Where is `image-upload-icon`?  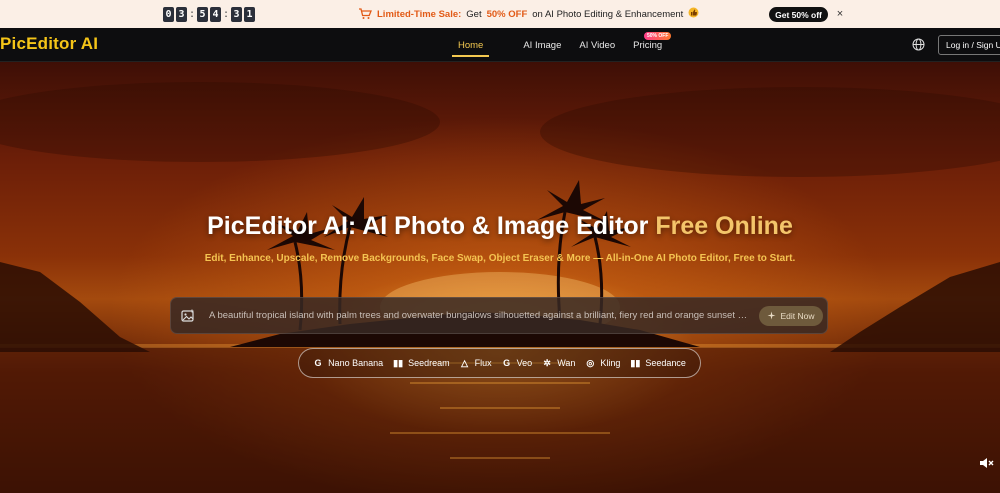
image-upload-icon is located at coordinates (188, 318).